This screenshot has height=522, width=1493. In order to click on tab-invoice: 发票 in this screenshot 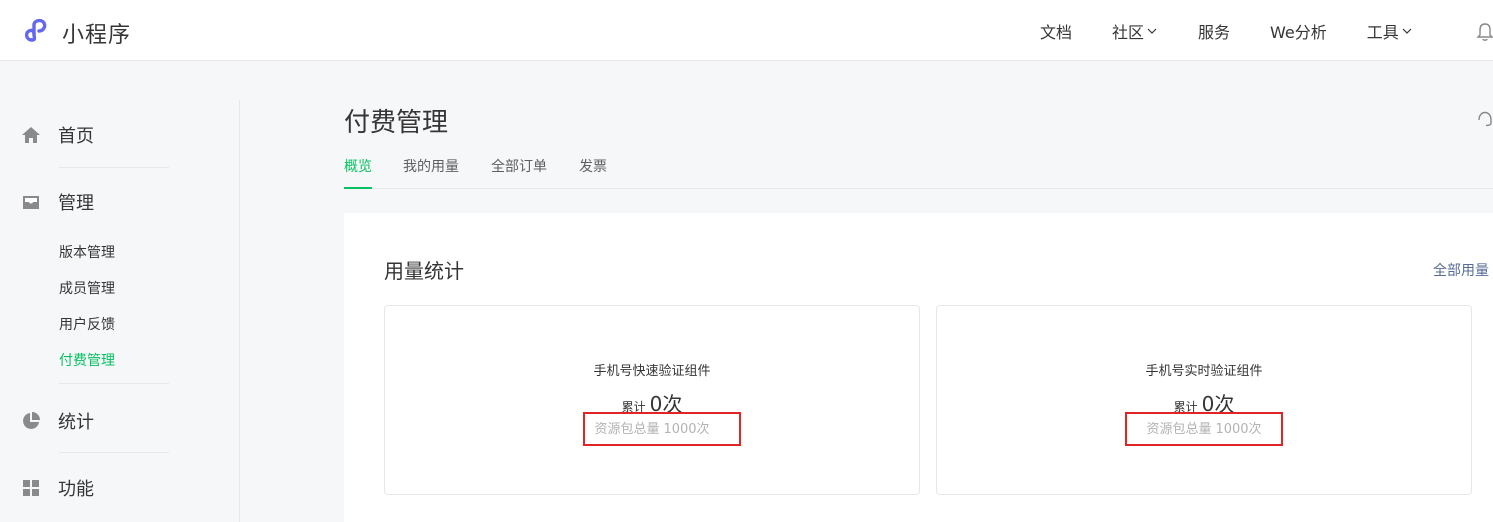, I will do `click(593, 172)`.